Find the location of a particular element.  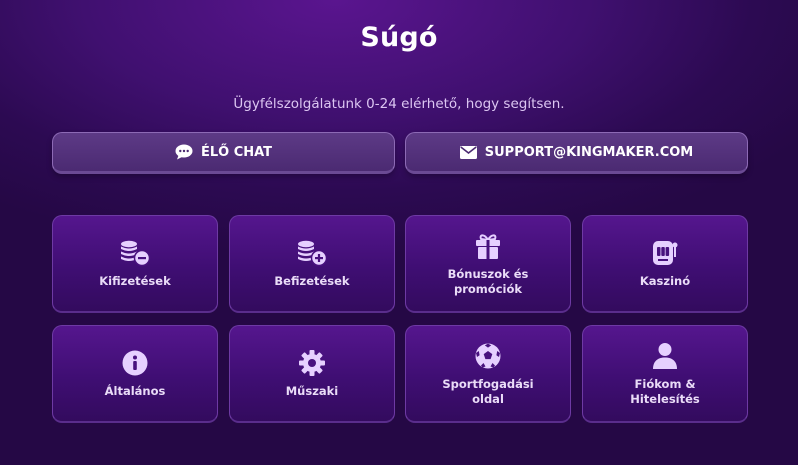

live-chat-button: ÉLŐ CHAT is located at coordinates (223, 153).